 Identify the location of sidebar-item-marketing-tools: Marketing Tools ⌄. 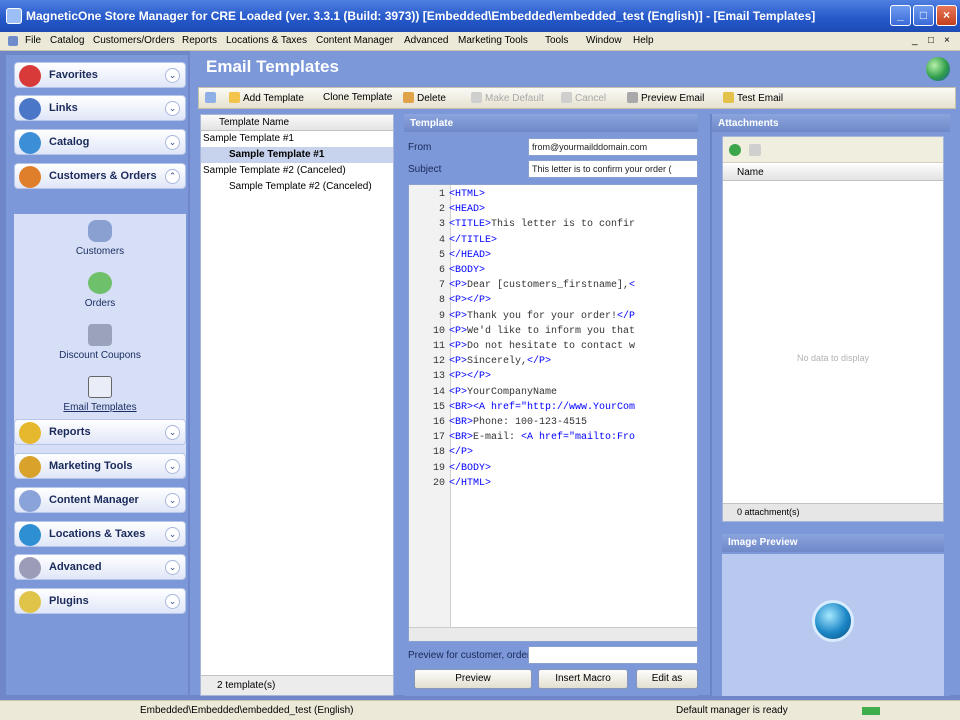
(100, 466).